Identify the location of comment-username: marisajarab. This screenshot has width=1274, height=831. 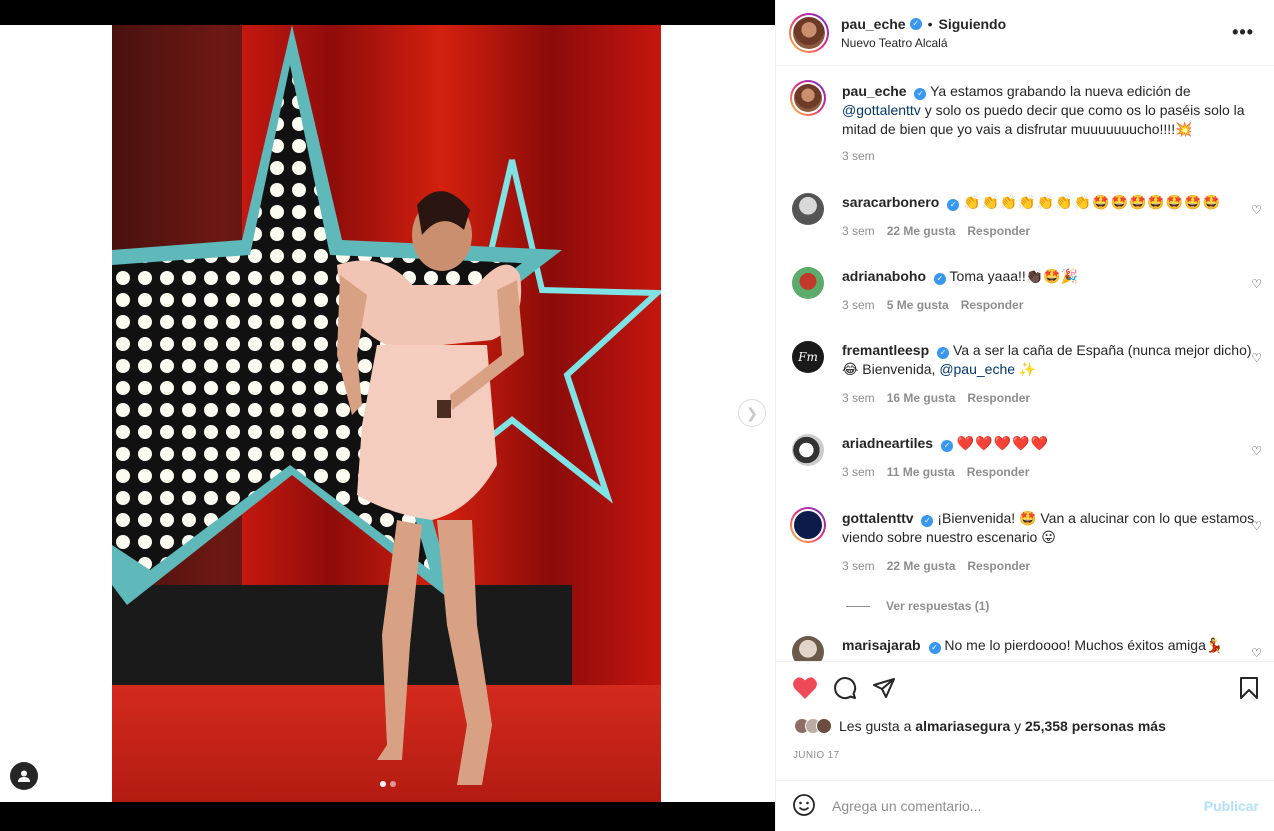
(881, 645).